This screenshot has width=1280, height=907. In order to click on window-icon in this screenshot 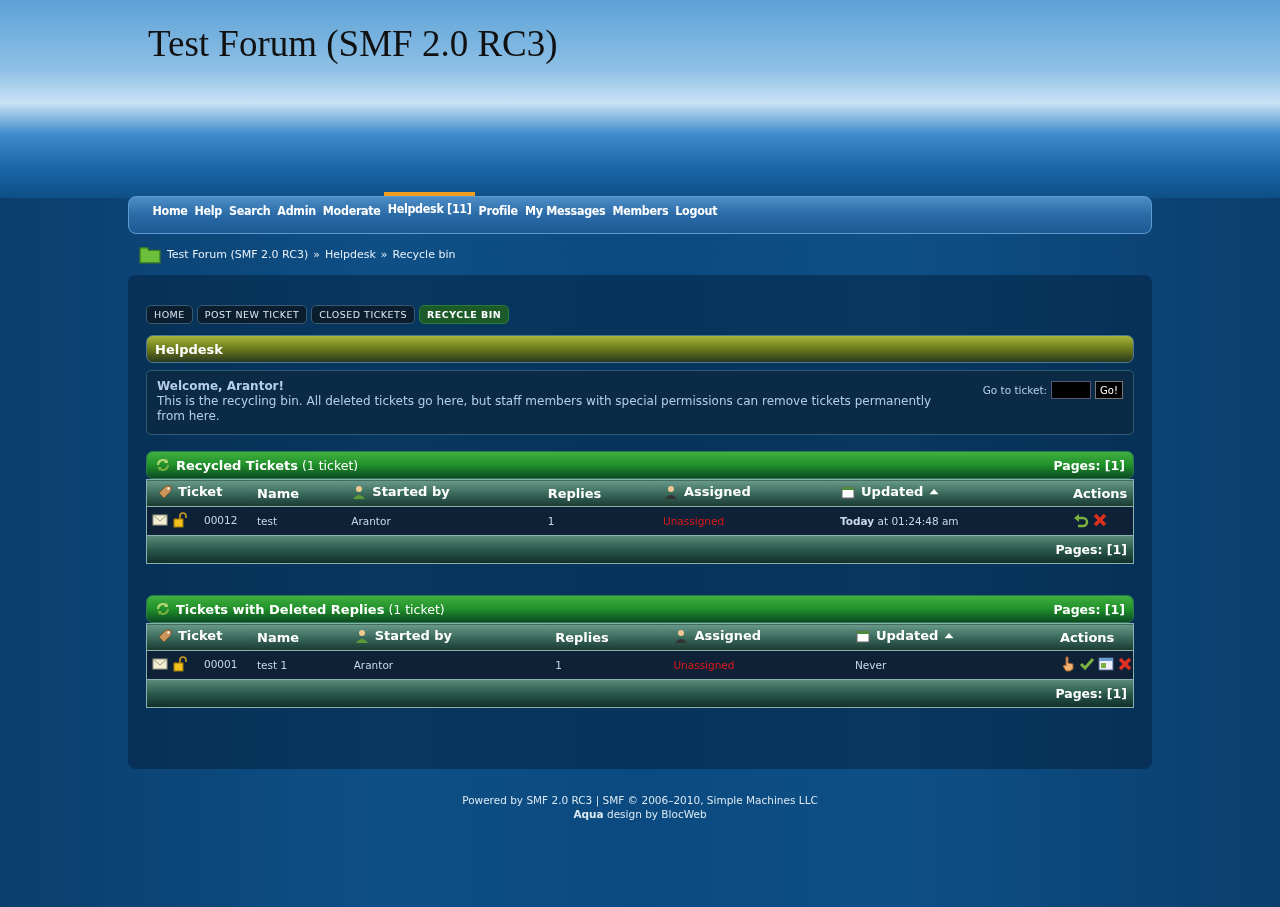, I will do `click(1106, 664)`.